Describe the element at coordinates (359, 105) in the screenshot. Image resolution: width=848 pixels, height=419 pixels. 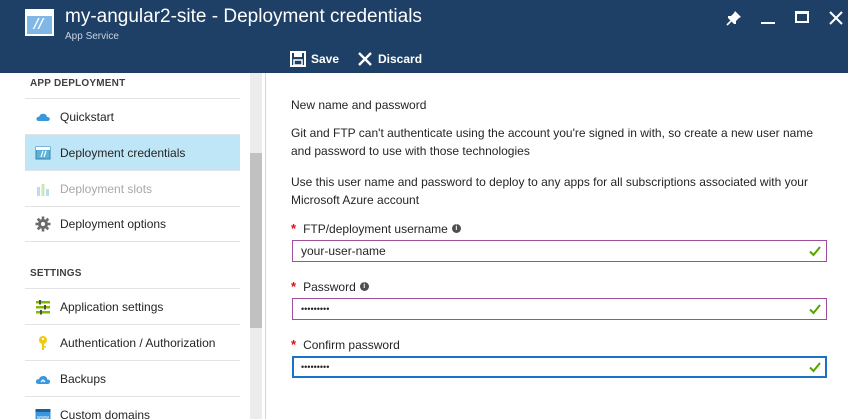
I see `form-heading: New name and password` at that location.